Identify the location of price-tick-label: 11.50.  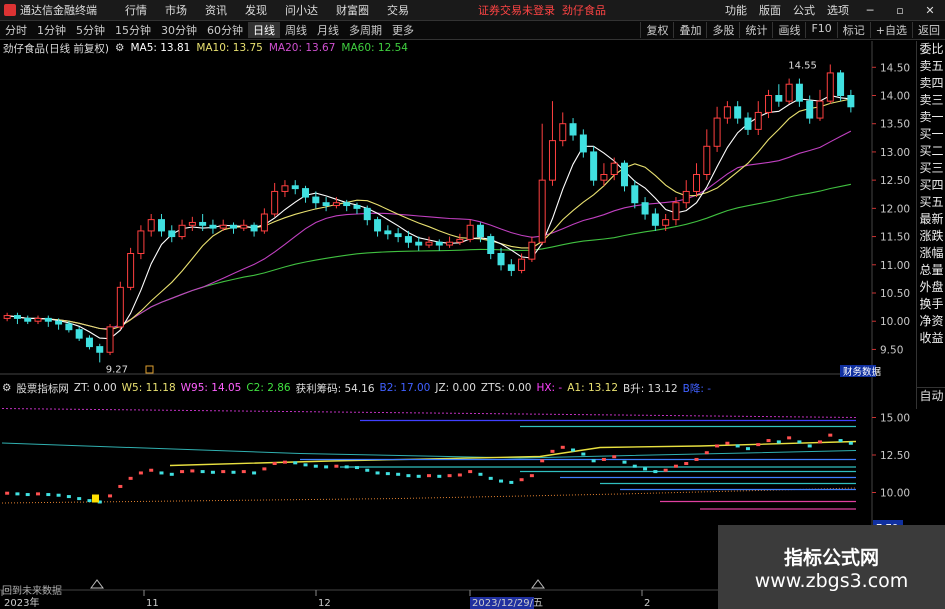
(895, 238).